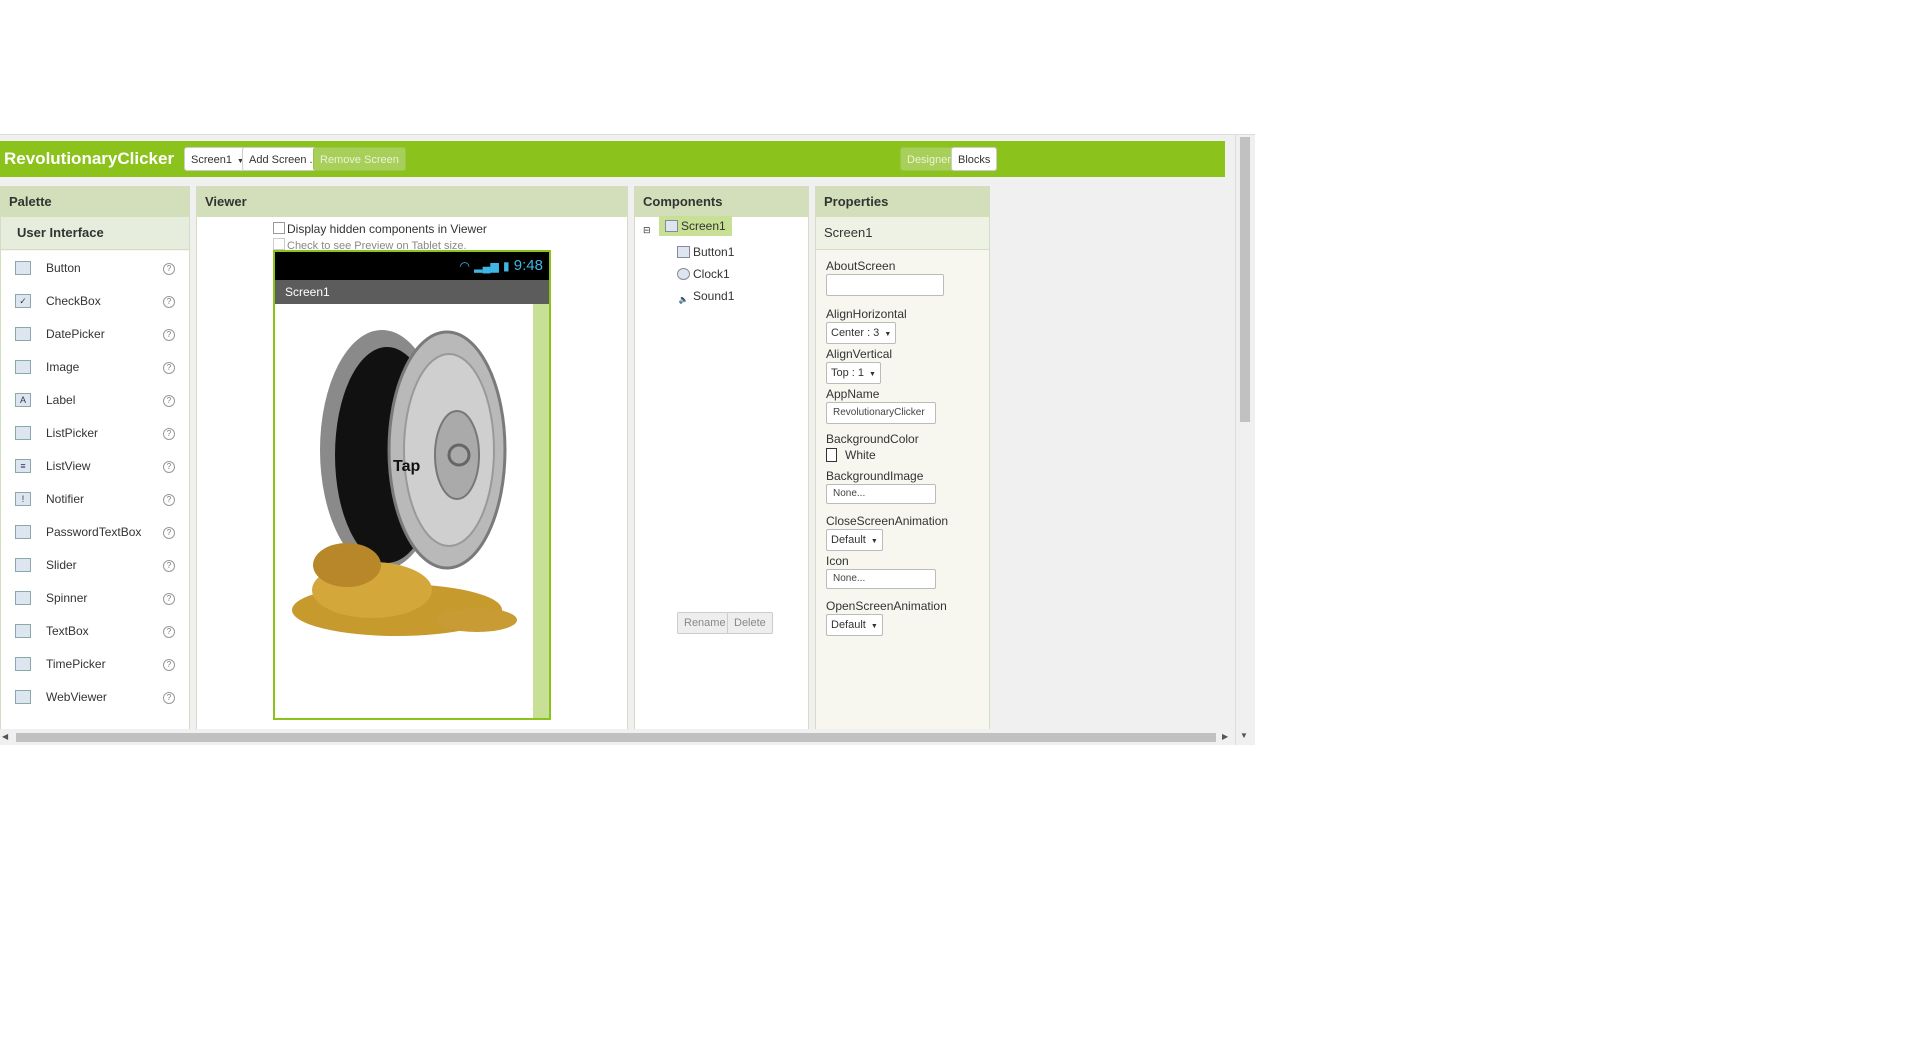  What do you see at coordinates (881, 413) in the screenshot?
I see `app-name-input: RevolutionaryClicker` at bounding box center [881, 413].